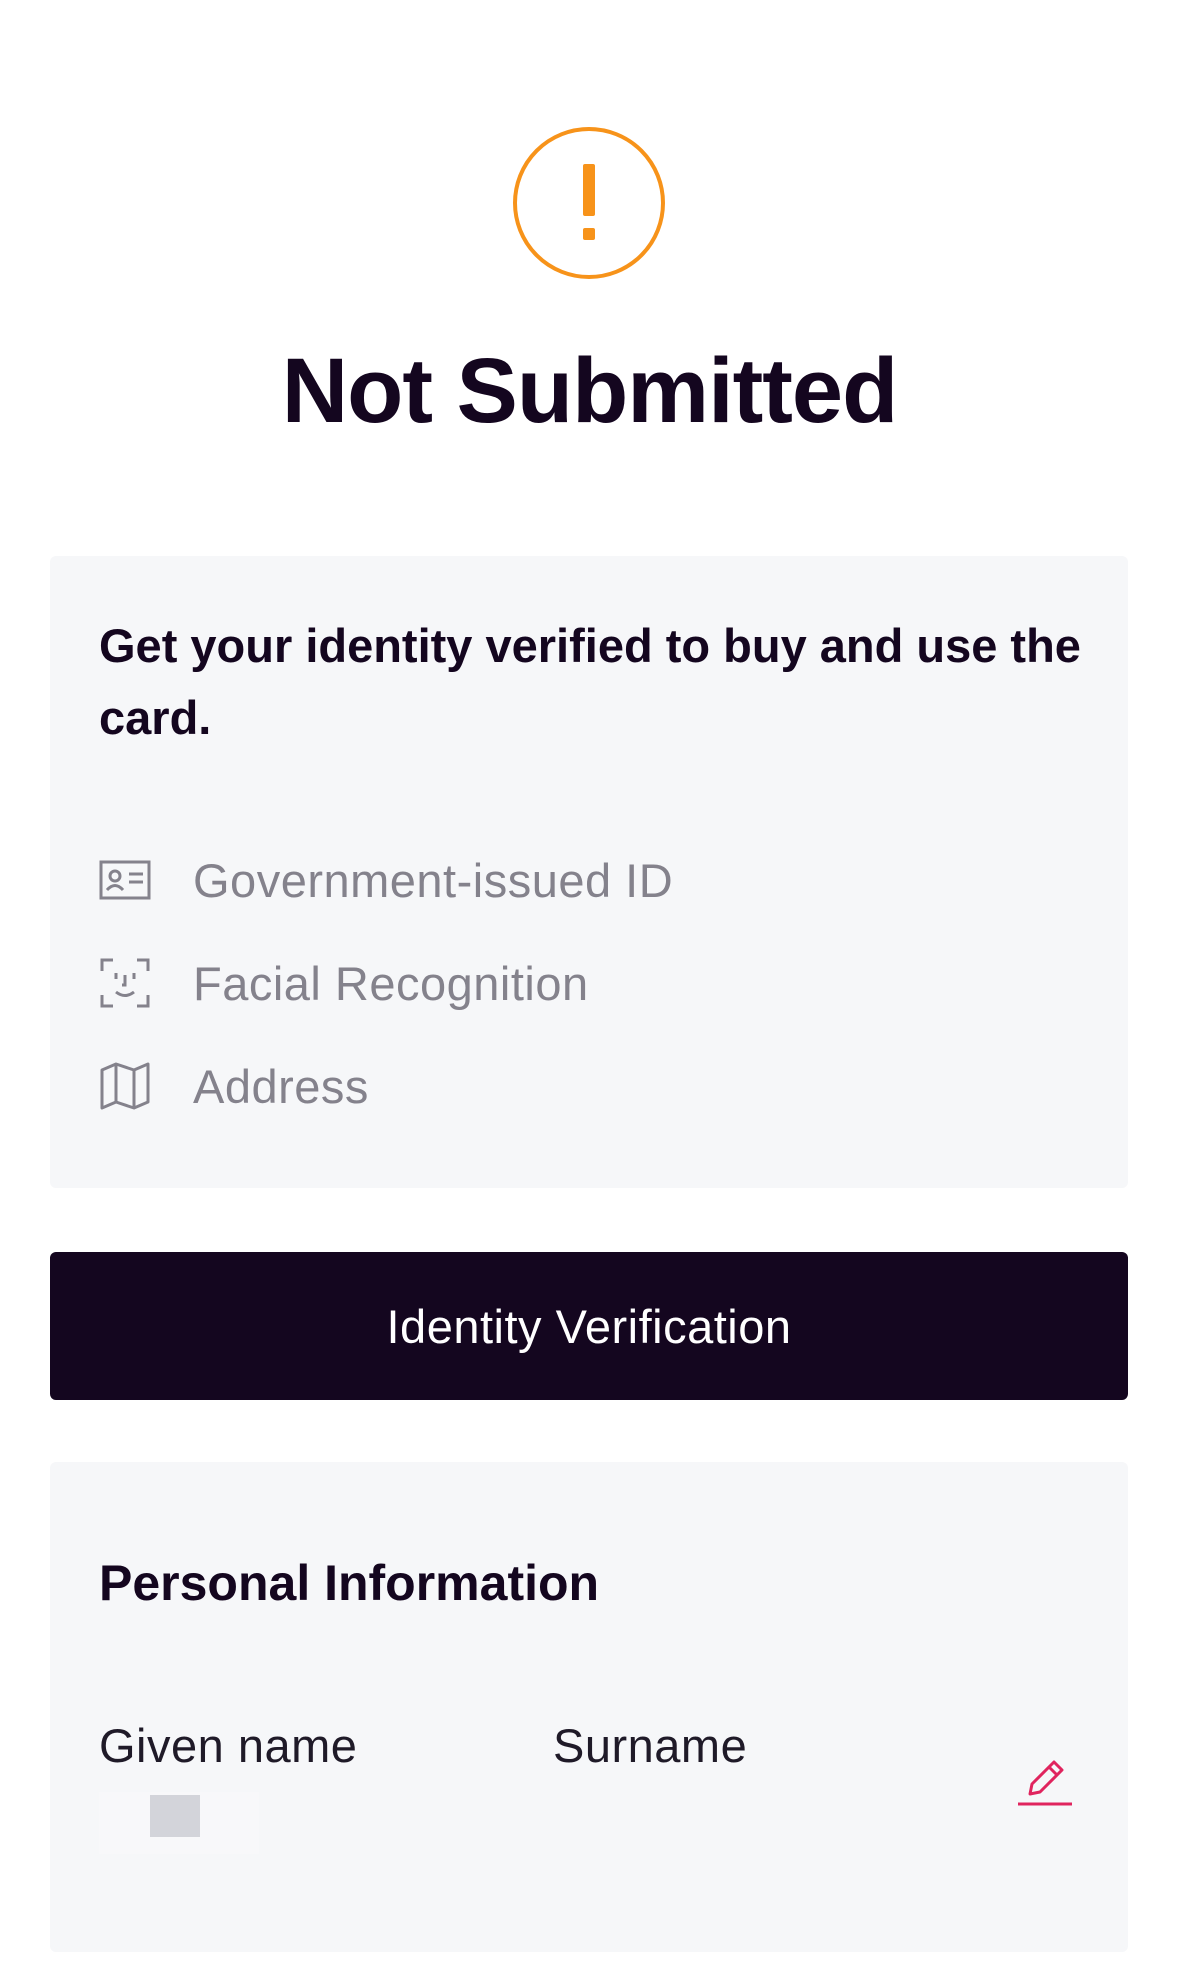  Describe the element at coordinates (175, 1816) in the screenshot. I see `given-name-redacted` at that location.